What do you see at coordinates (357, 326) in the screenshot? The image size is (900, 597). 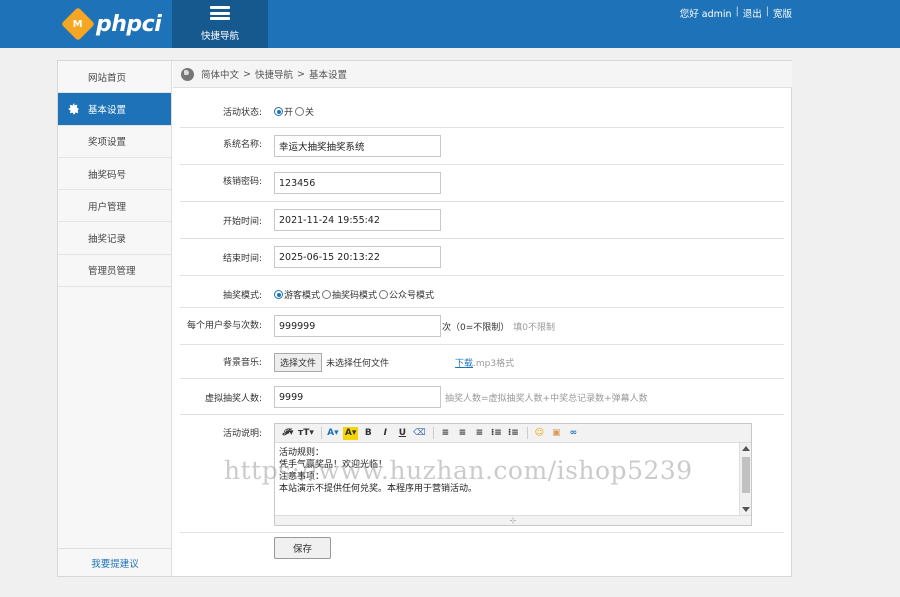 I see `times-per-user-input: 999999` at bounding box center [357, 326].